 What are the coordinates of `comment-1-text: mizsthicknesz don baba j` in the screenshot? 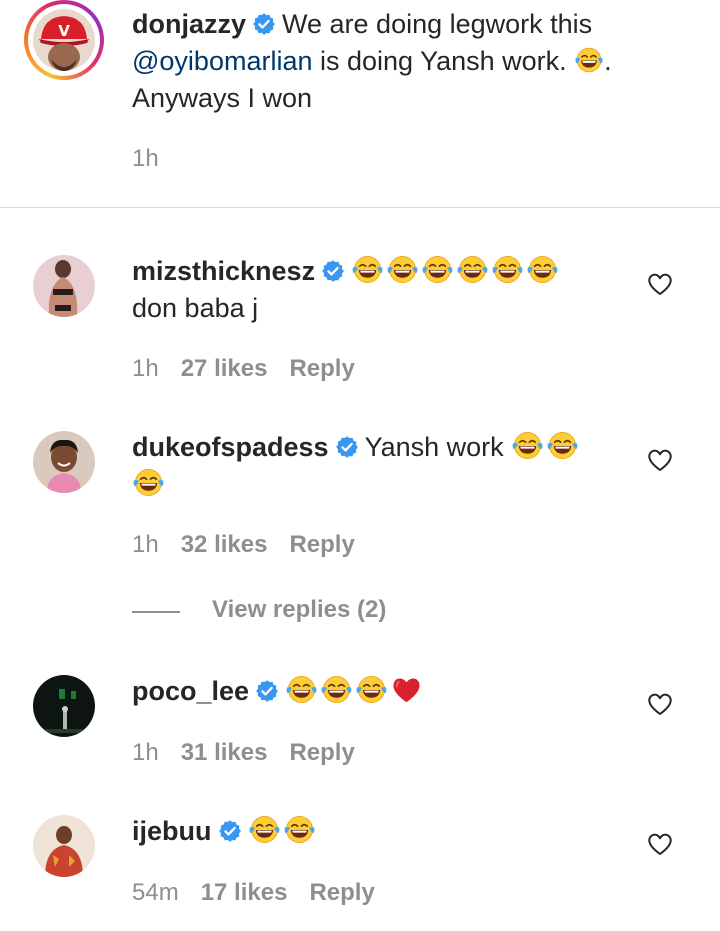 It's located at (382, 290).